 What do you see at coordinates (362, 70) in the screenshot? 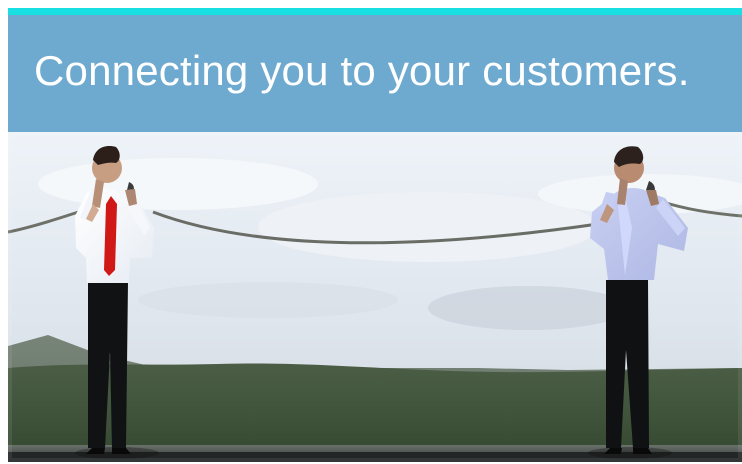
I see `headline-text: Connecting you to your customers.` at bounding box center [362, 70].